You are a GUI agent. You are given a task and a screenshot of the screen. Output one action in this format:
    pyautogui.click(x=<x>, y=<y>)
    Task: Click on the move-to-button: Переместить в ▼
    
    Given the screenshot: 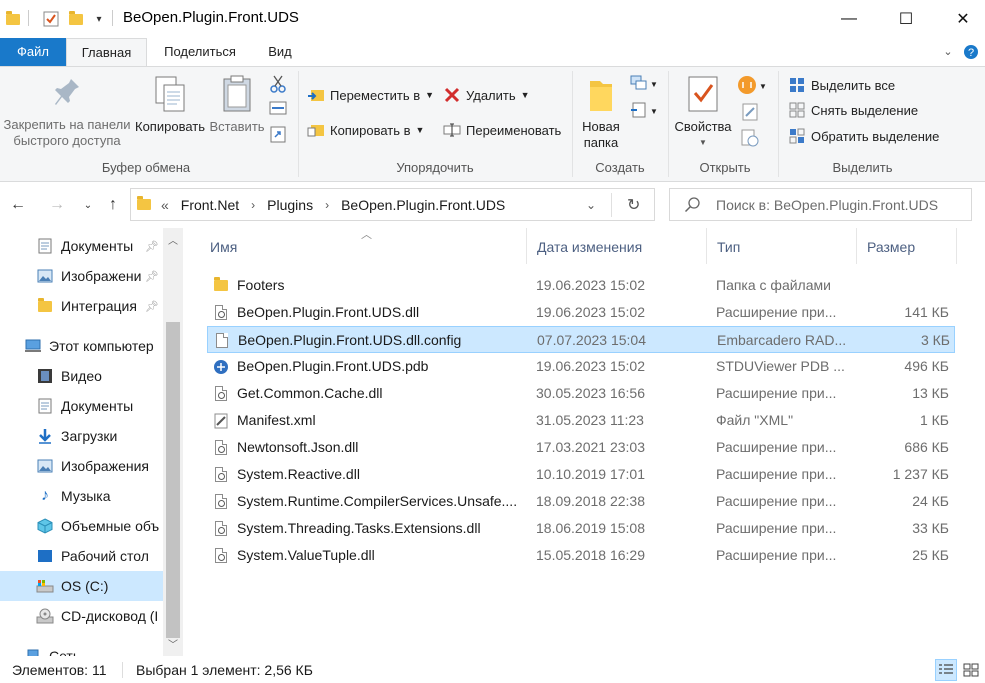 What is the action you would take?
    pyautogui.click(x=370, y=95)
    